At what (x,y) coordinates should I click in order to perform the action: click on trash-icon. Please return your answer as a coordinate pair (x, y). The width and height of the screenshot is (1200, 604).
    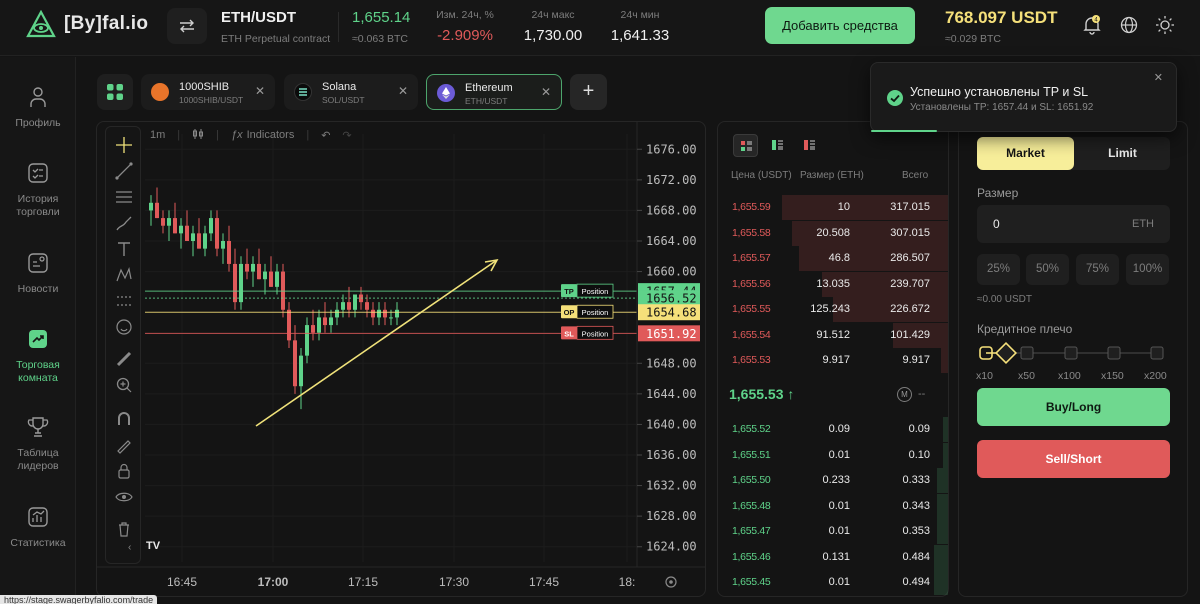
    Looking at the image, I should click on (124, 529).